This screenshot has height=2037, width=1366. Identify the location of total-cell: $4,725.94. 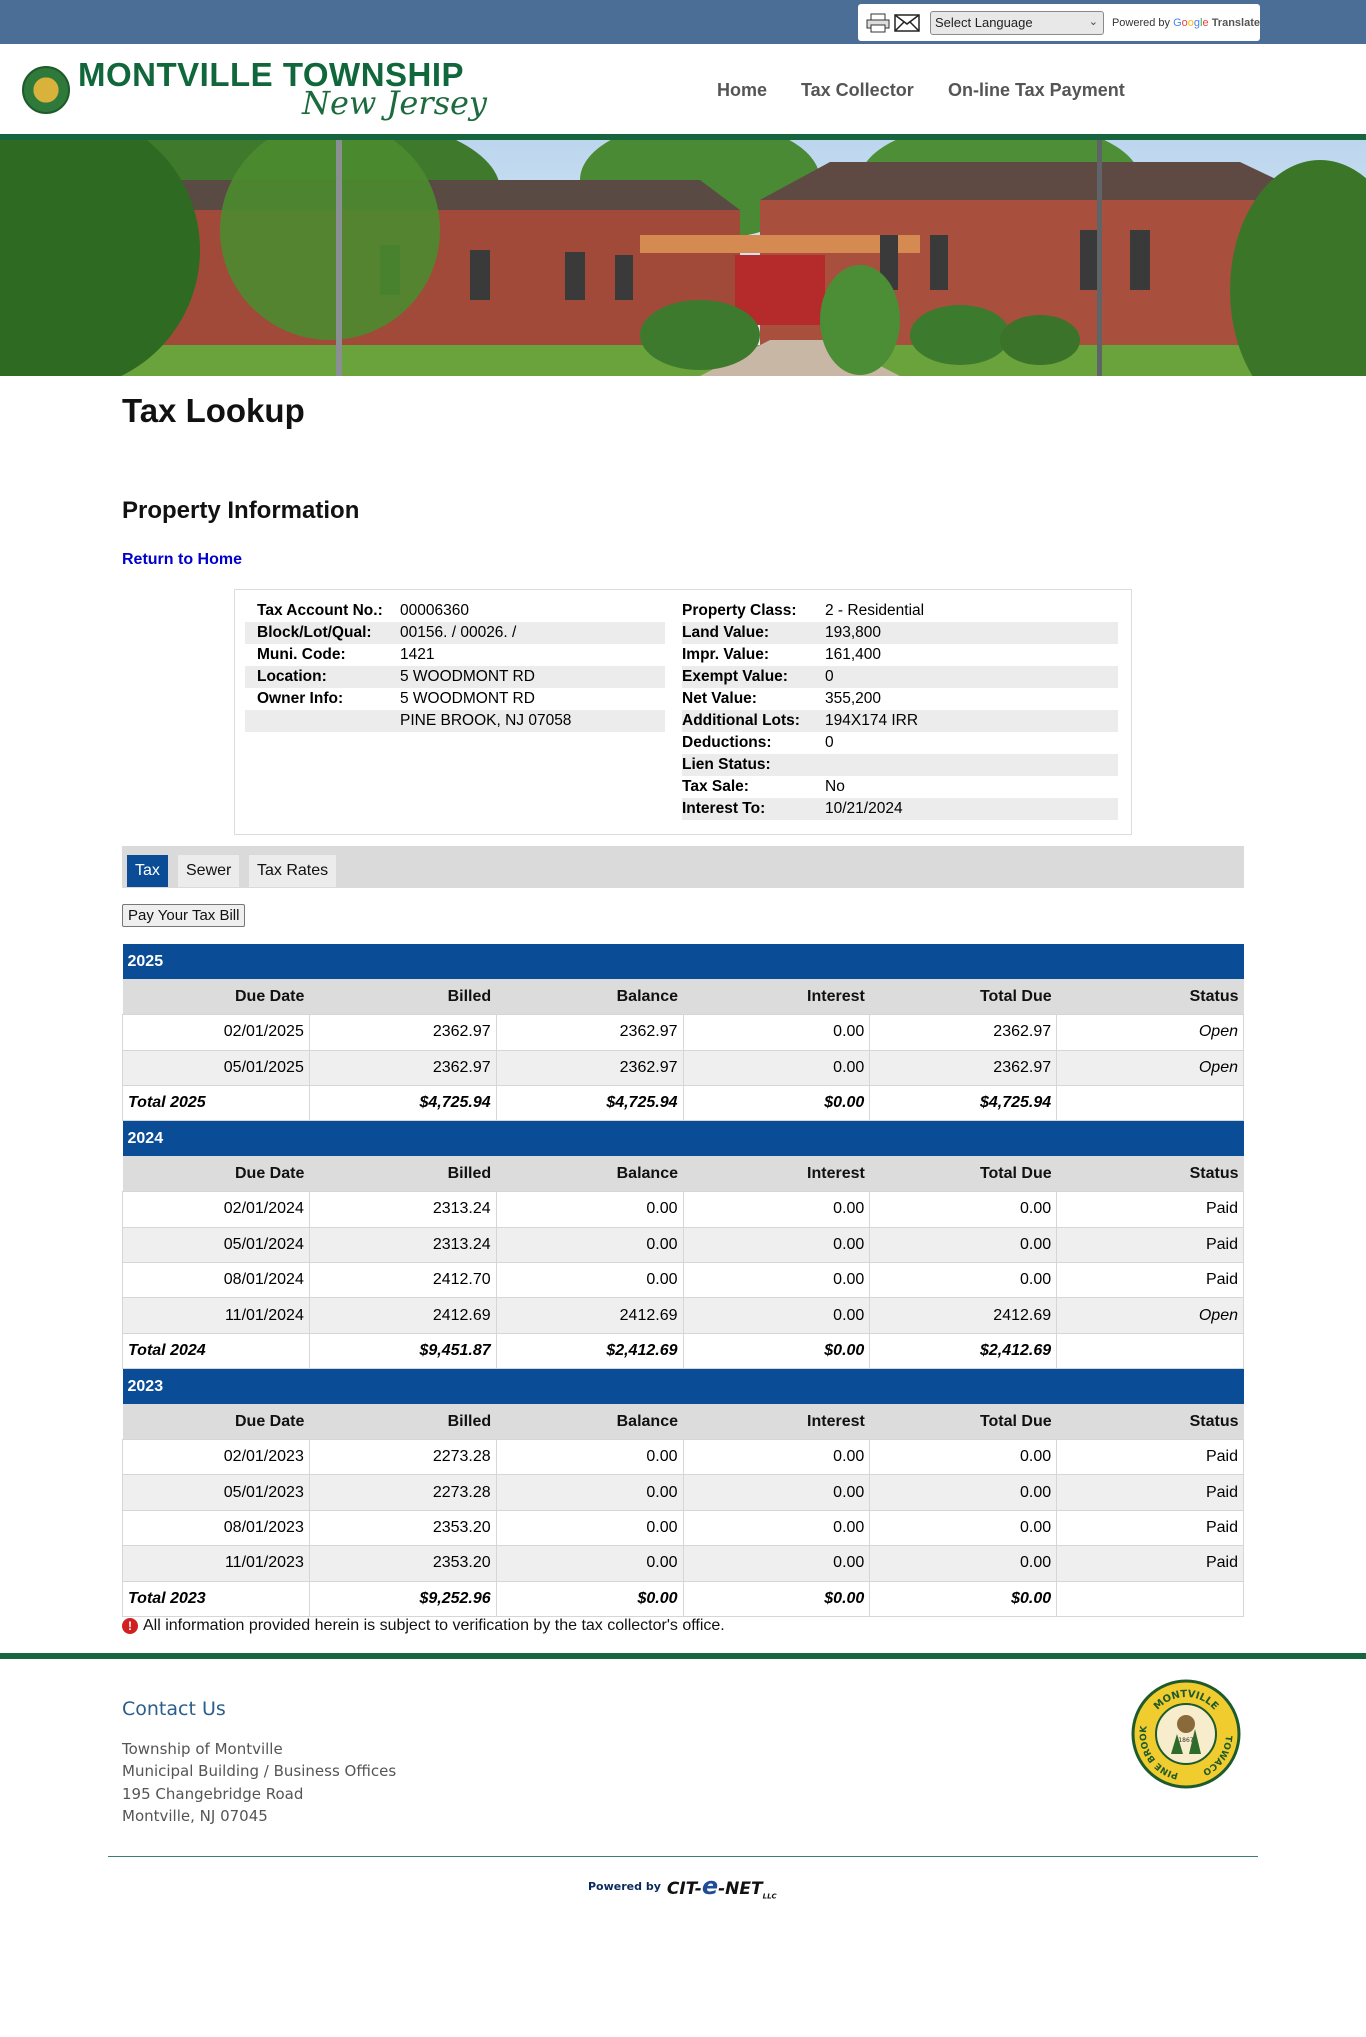
(589, 1103).